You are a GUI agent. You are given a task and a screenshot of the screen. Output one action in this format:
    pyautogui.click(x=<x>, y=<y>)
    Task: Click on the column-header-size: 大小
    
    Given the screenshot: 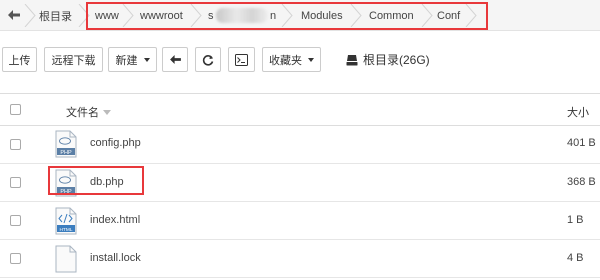 What is the action you would take?
    pyautogui.click(x=578, y=112)
    